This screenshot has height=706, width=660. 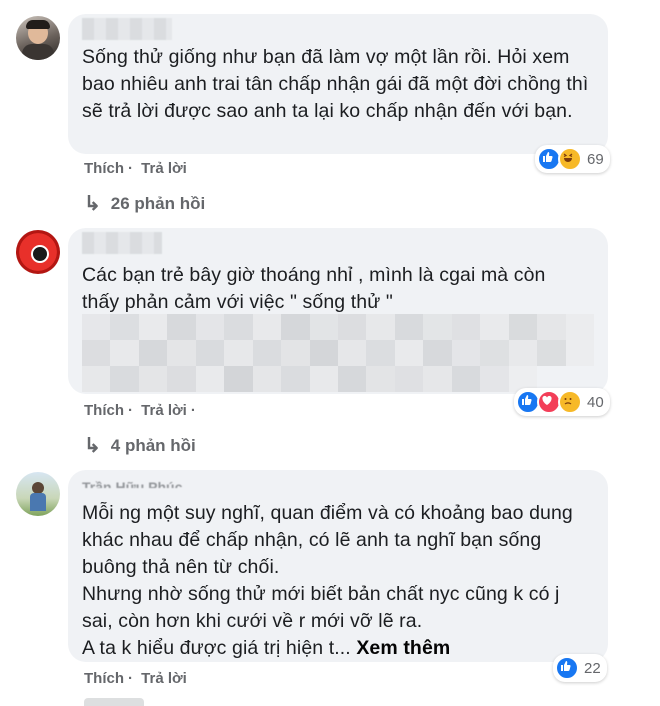 I want to click on haha-icon, so click(x=570, y=159).